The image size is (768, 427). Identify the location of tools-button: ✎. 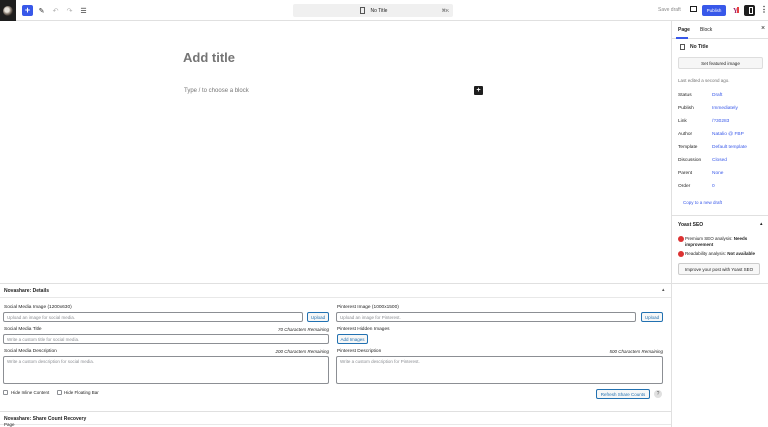
(41, 10).